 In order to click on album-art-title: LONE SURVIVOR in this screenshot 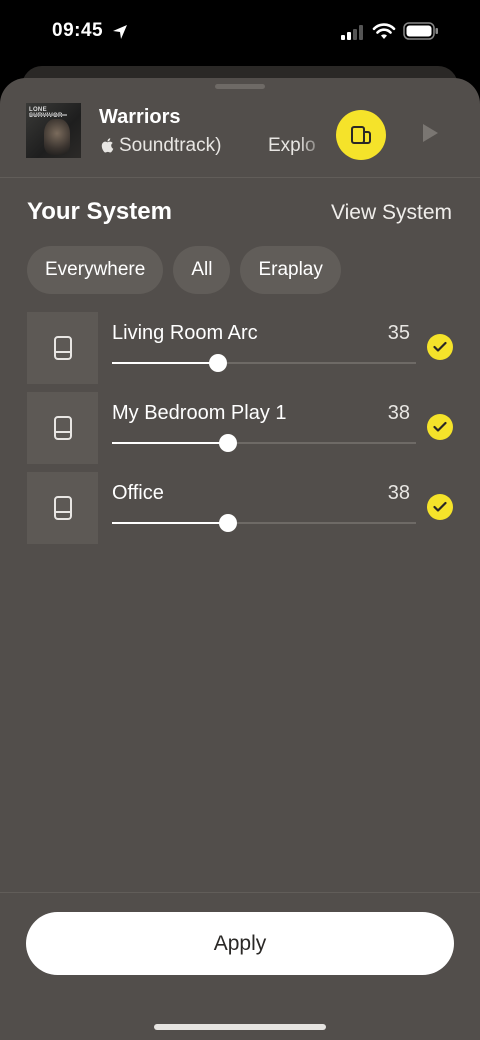, I will do `click(46, 113)`.